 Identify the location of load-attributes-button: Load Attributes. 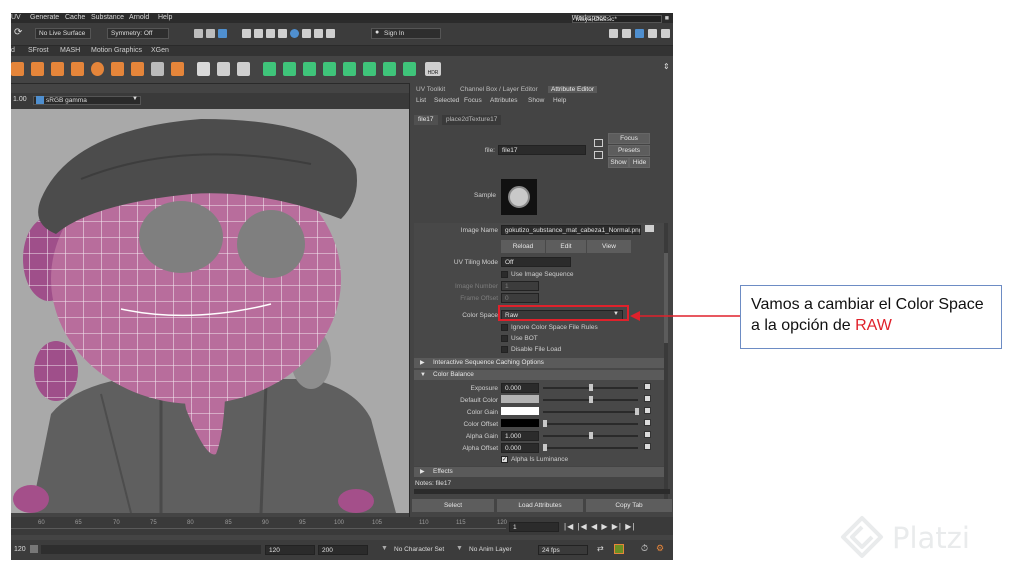
(540, 505).